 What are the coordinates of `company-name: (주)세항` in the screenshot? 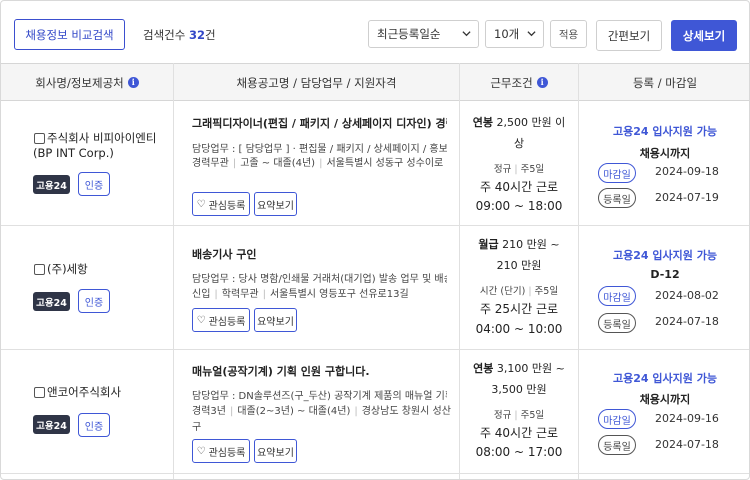 It's located at (98, 269).